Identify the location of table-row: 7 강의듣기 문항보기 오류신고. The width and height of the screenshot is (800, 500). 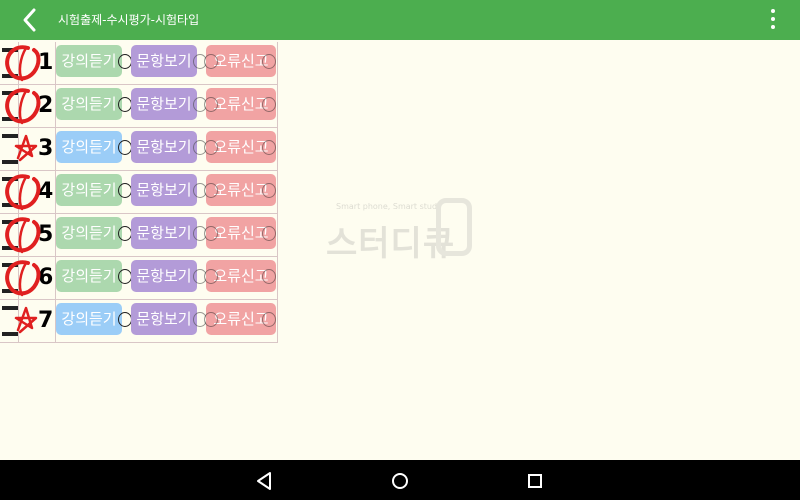
(138, 321).